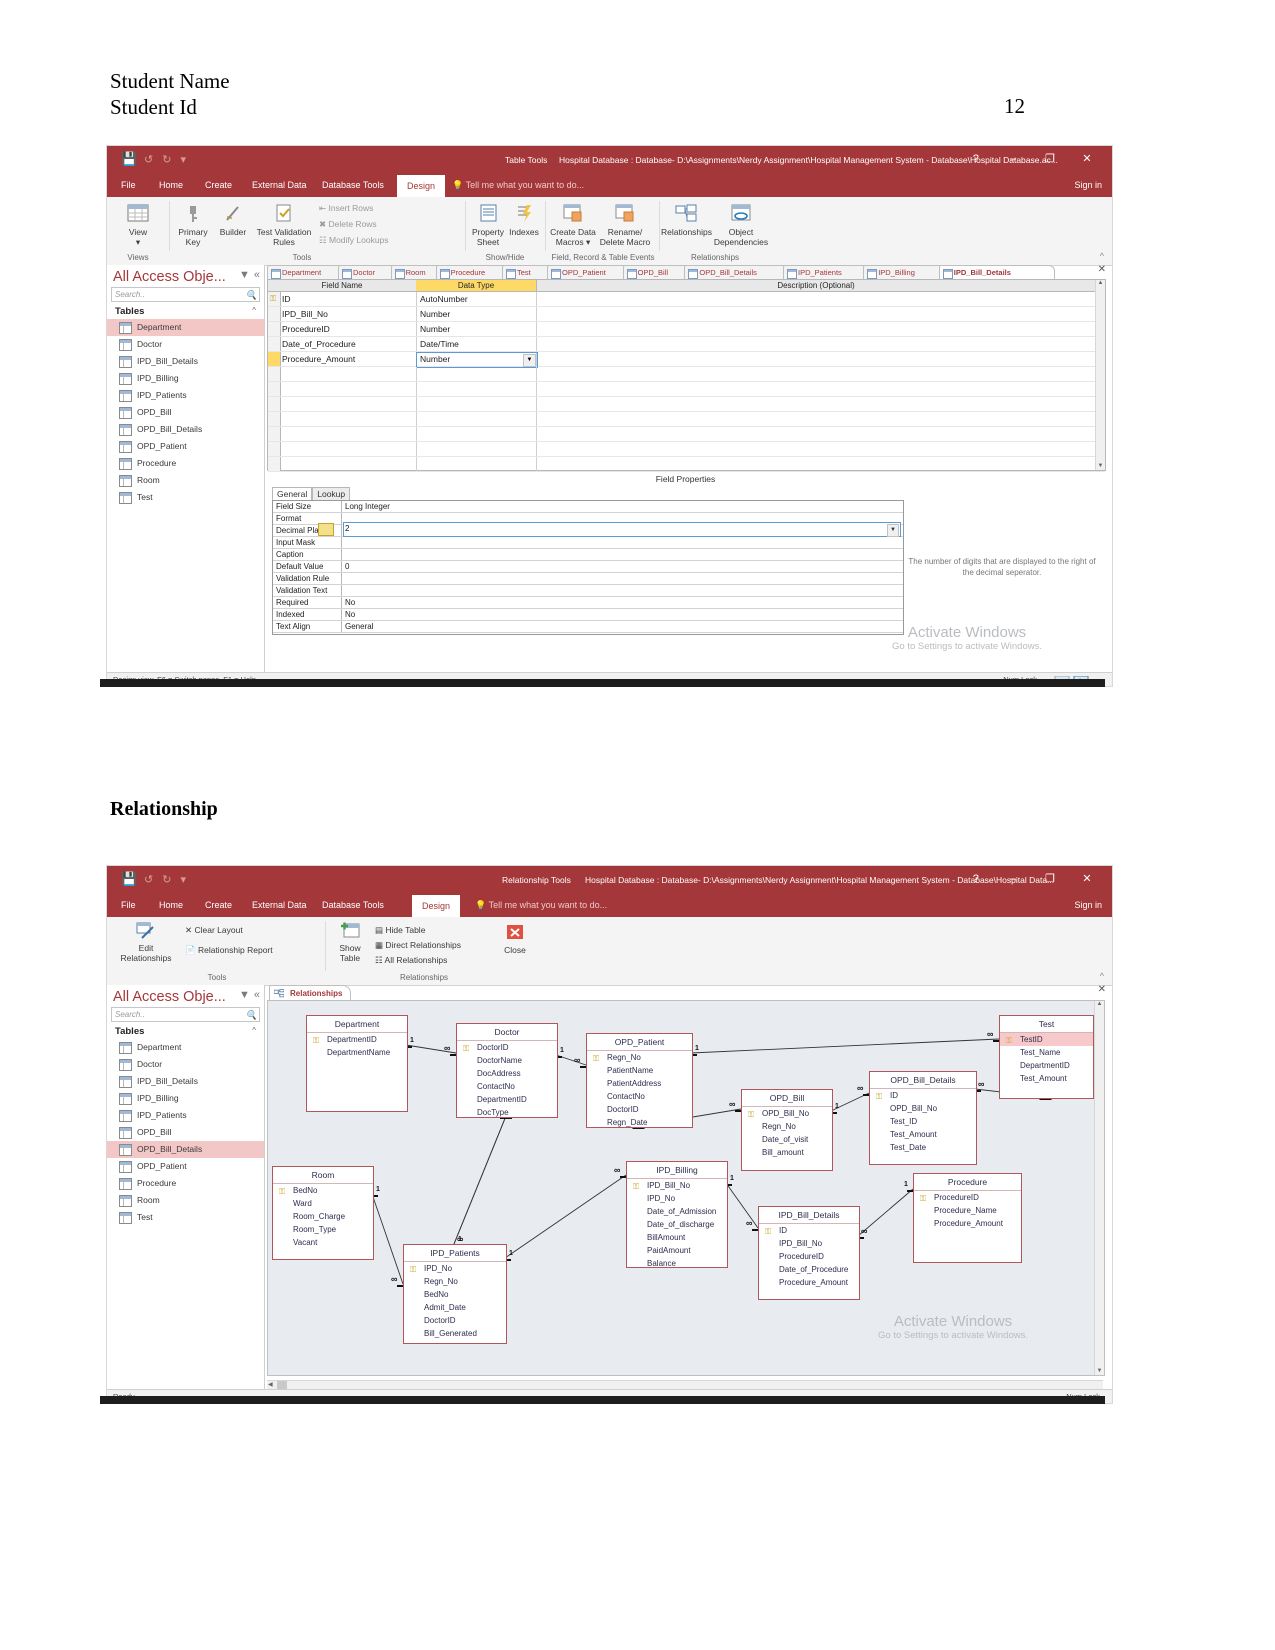 The height and width of the screenshot is (1650, 1275). What do you see at coordinates (639, 1042) in the screenshot?
I see `relationship-table-title: OPD_Patient` at bounding box center [639, 1042].